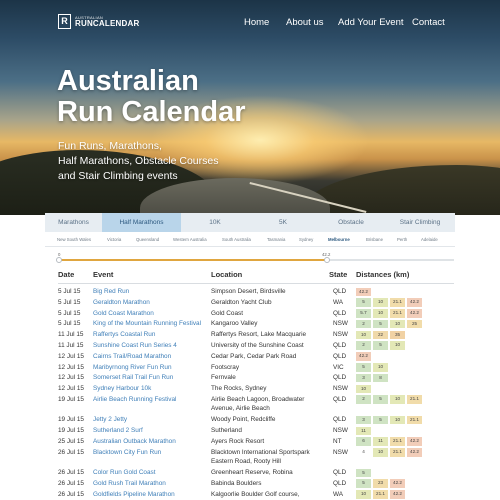 The height and width of the screenshot is (500, 500). I want to click on distance-badge: 11, so click(380, 441).